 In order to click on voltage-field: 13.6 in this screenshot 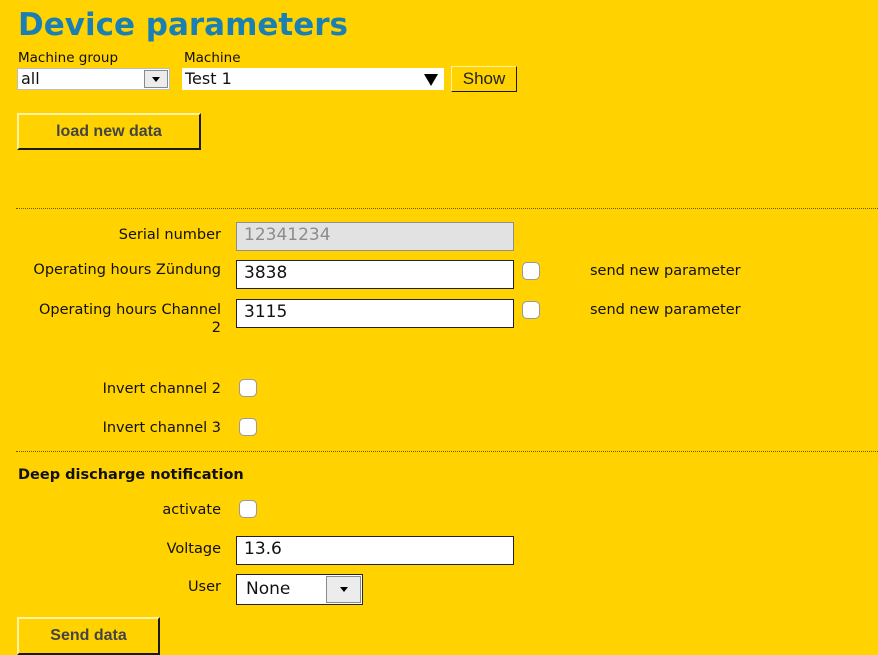, I will do `click(375, 550)`.